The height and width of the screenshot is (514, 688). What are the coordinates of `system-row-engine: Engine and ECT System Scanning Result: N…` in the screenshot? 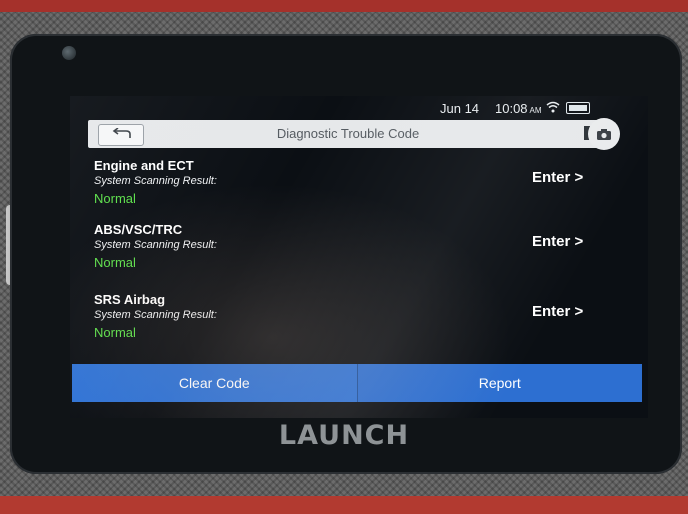 It's located at (344, 188).